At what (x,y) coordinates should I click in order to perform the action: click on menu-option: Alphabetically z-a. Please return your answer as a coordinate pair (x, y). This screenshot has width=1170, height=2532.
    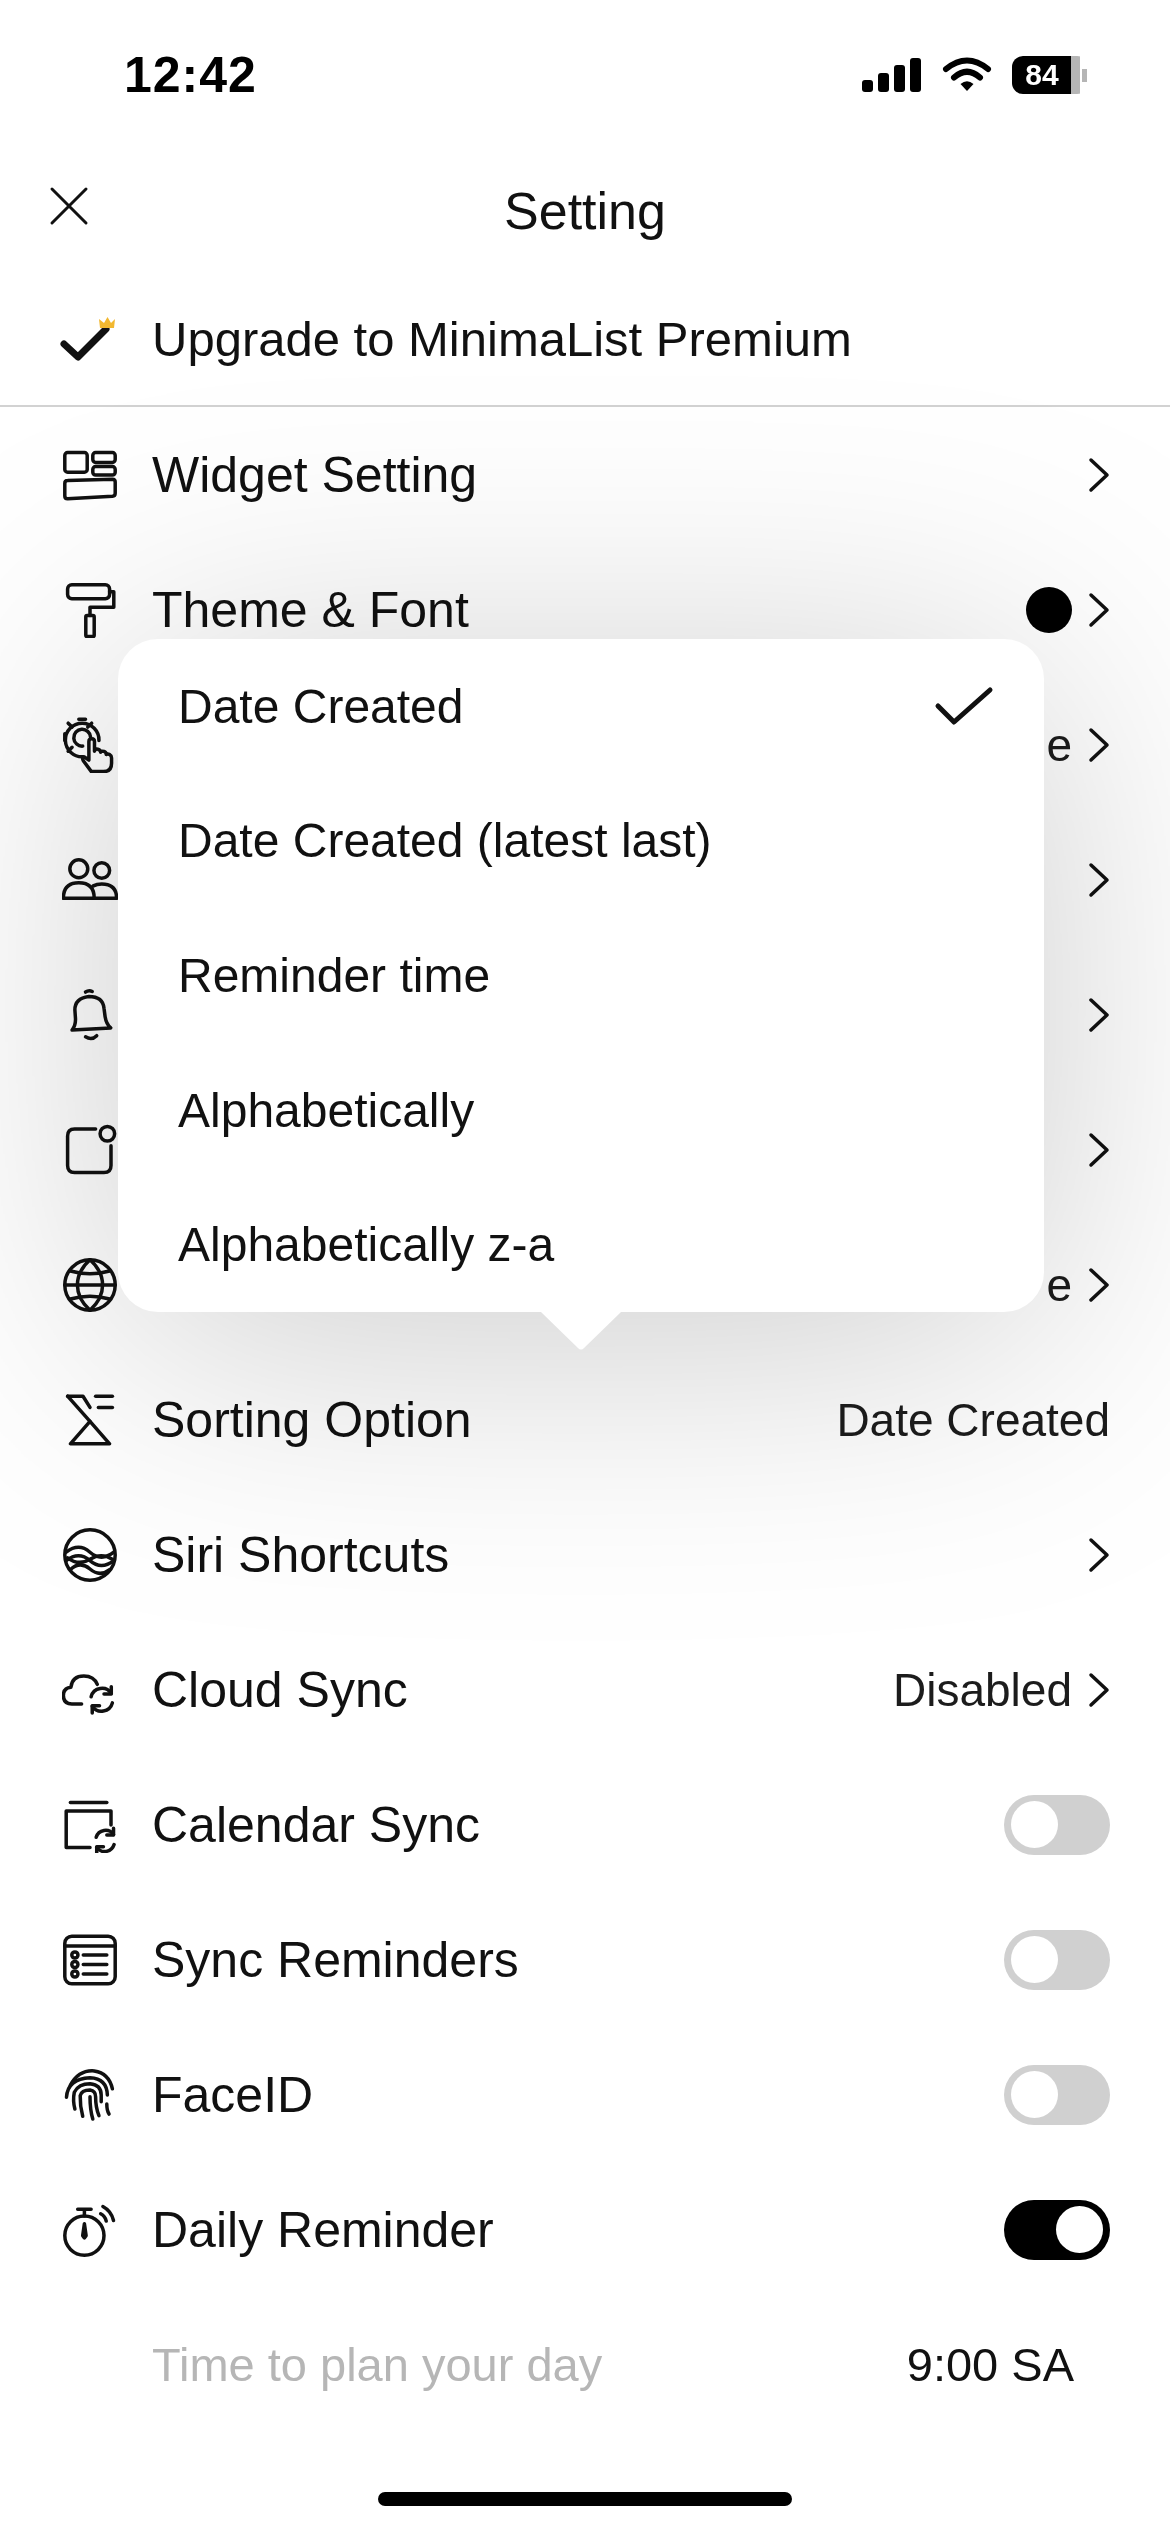
    Looking at the image, I should click on (581, 1244).